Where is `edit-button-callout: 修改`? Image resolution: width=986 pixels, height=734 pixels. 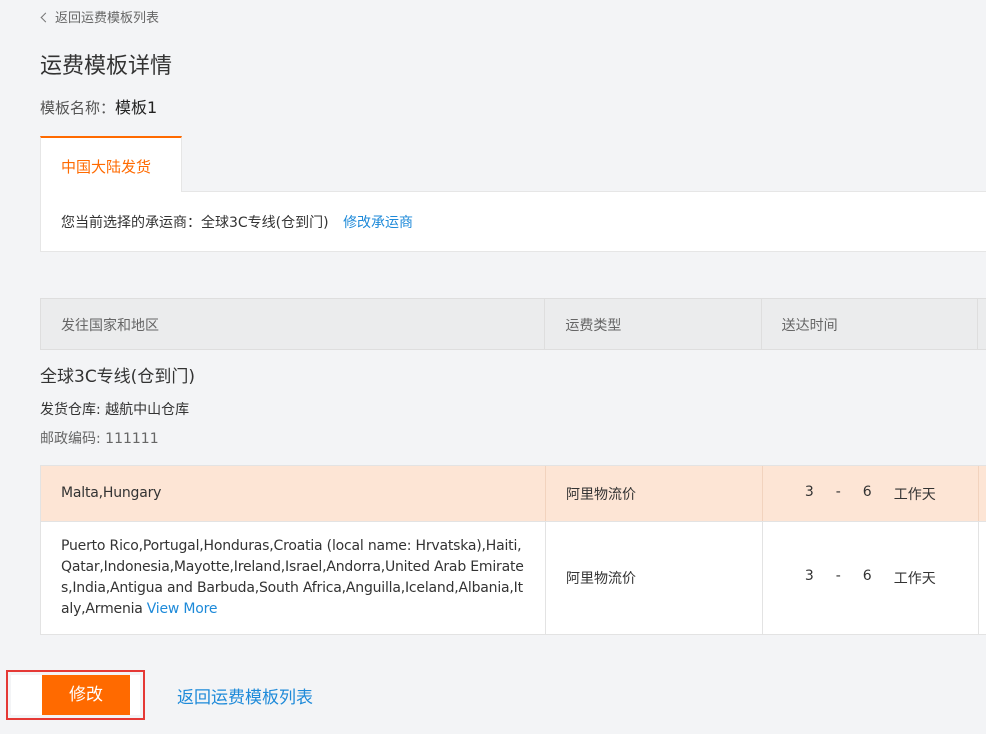
edit-button-callout: 修改 is located at coordinates (75, 695).